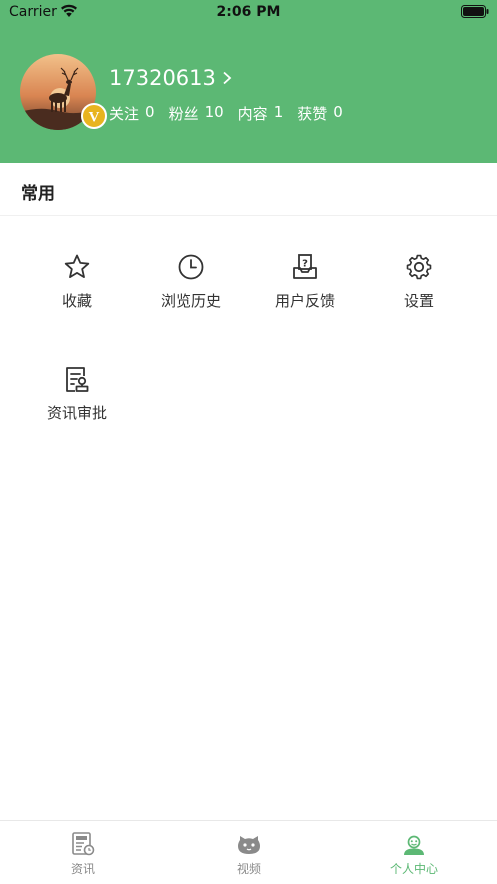  I want to click on history-label: 浏览历史, so click(190, 301).